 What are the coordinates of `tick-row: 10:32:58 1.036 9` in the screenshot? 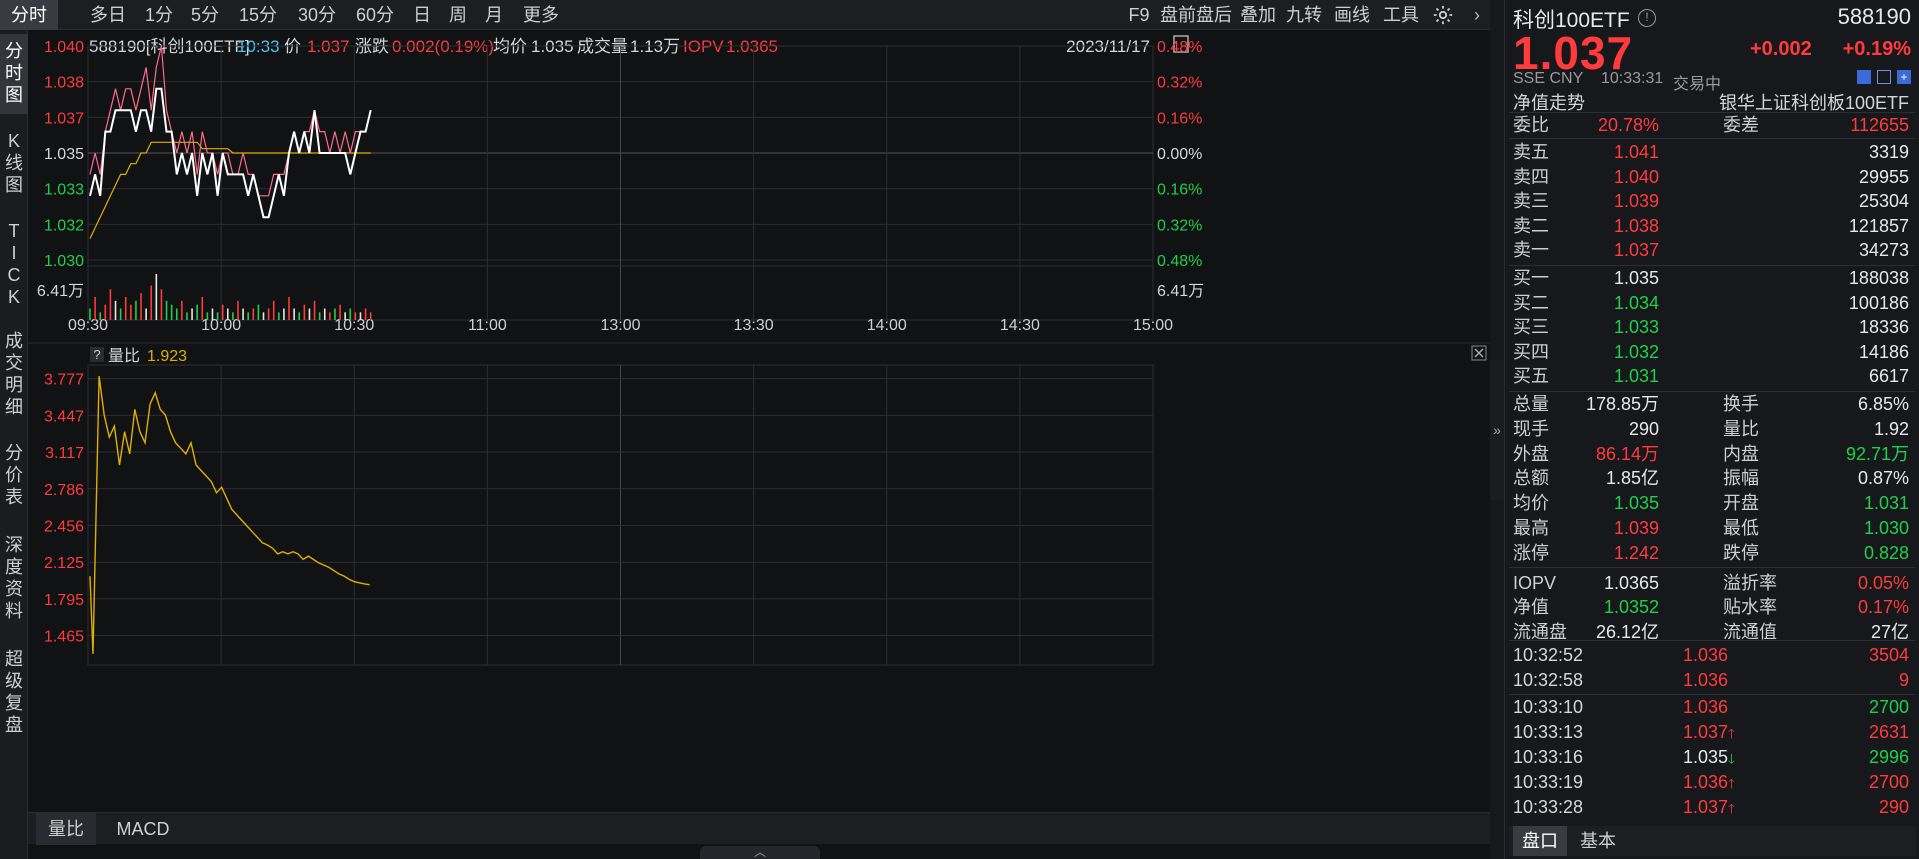 It's located at (1711, 680).